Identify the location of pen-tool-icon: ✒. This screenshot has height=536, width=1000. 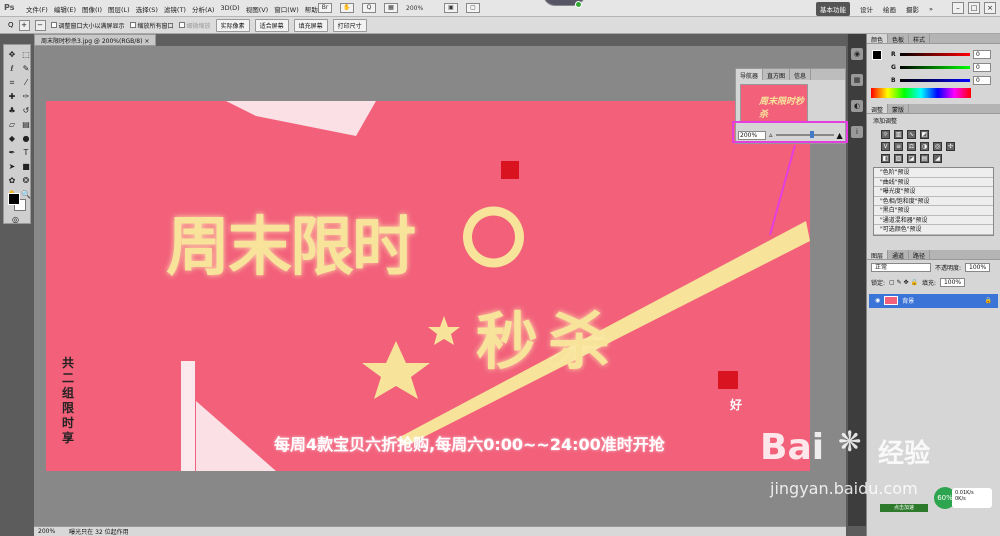
(12, 153).